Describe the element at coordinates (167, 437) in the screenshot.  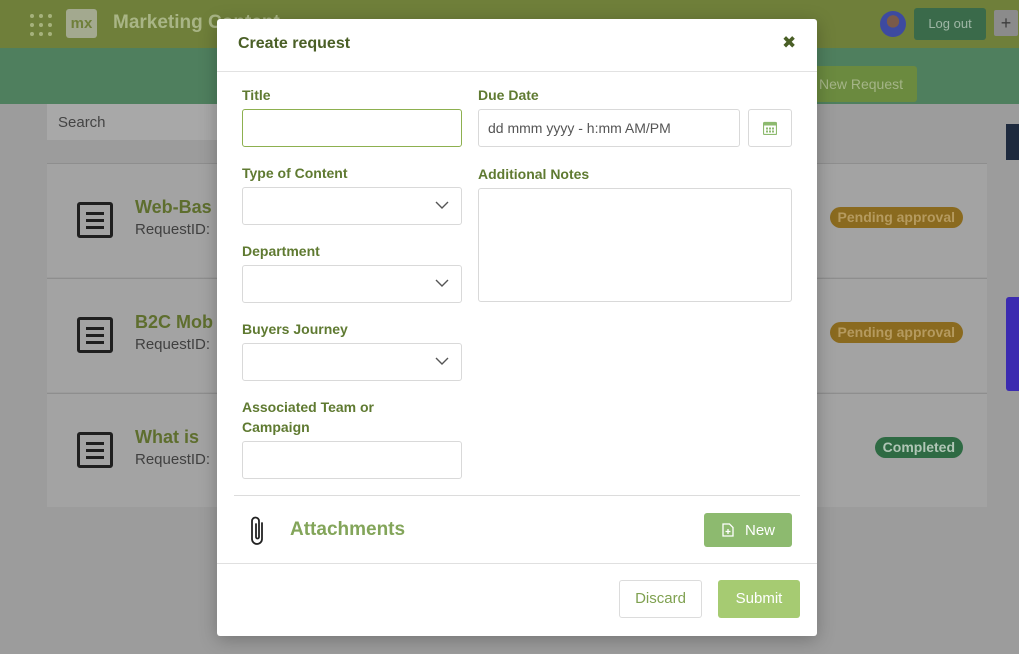
I see `card-title: What is` at that location.